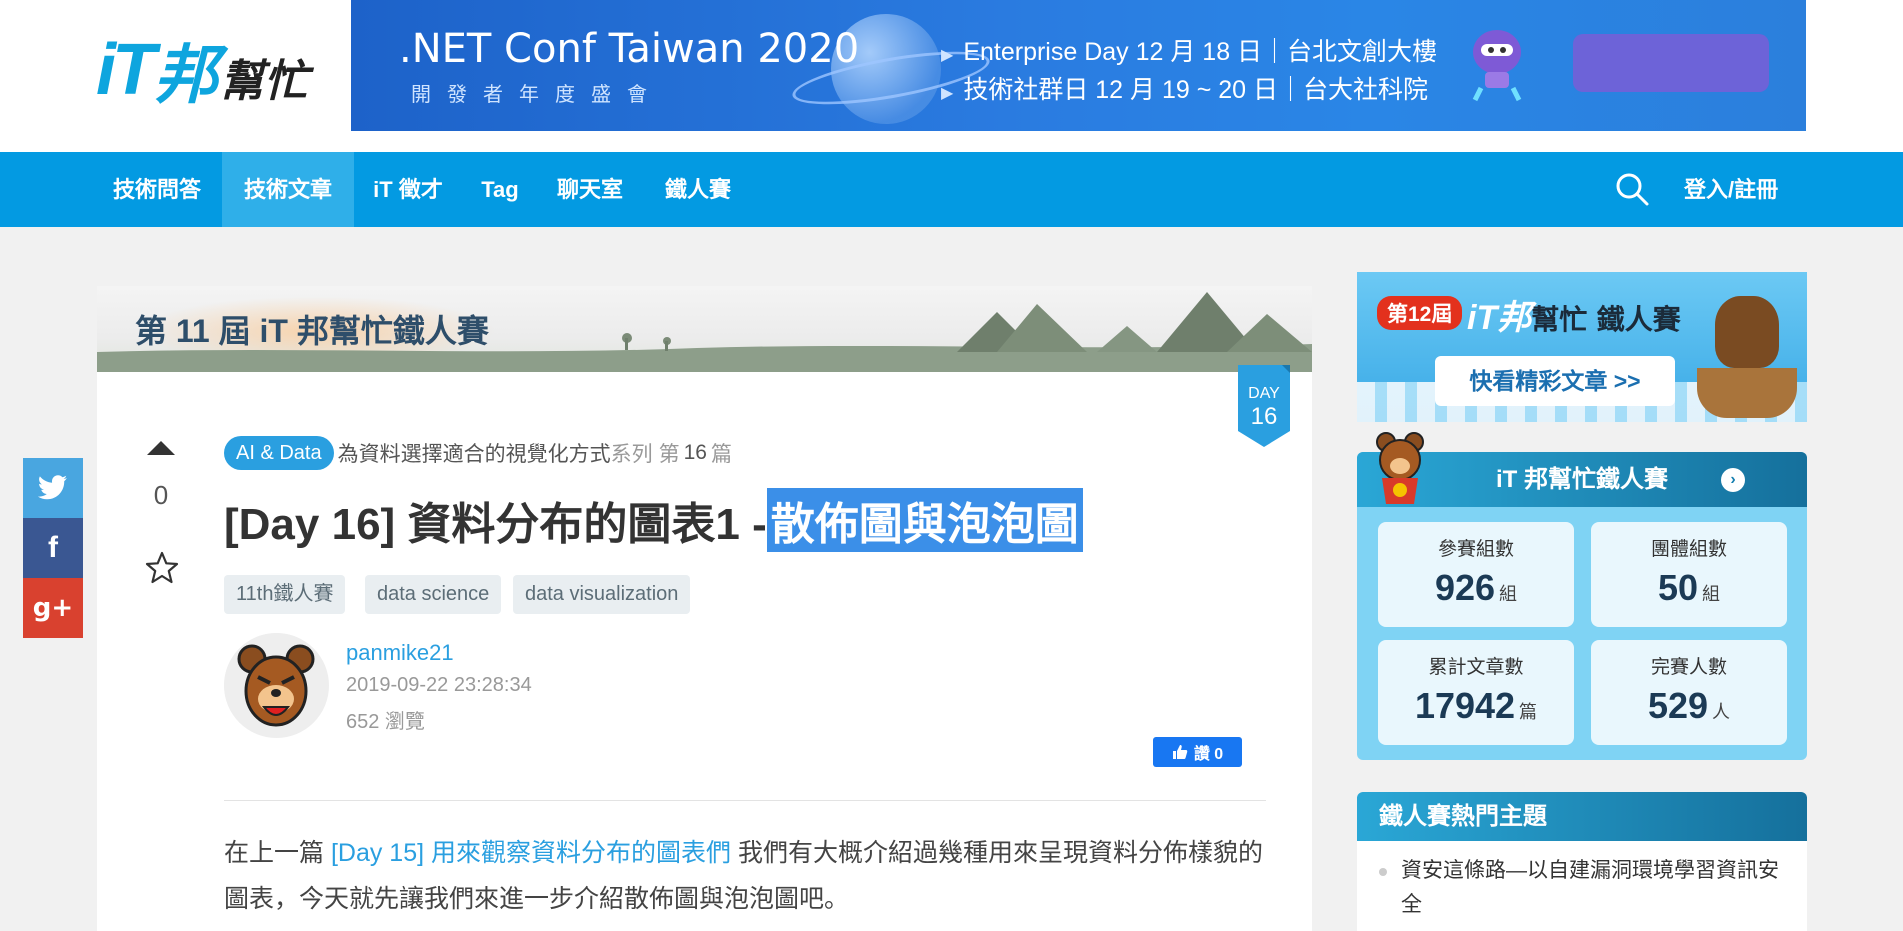  I want to click on banner-title: .NET Conf Taiwan 2020, so click(629, 49).